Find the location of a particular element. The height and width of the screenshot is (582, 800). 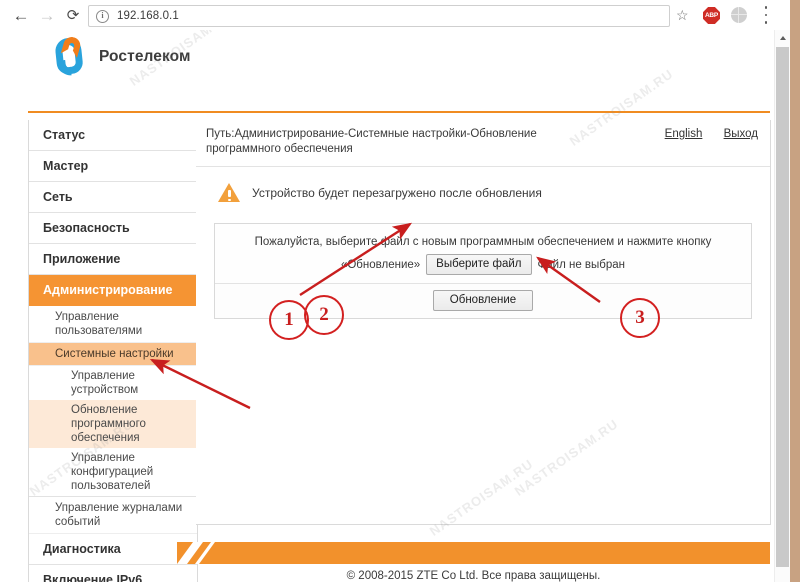

sidebar-item-device-management: Управление устройством is located at coordinates (113, 383).